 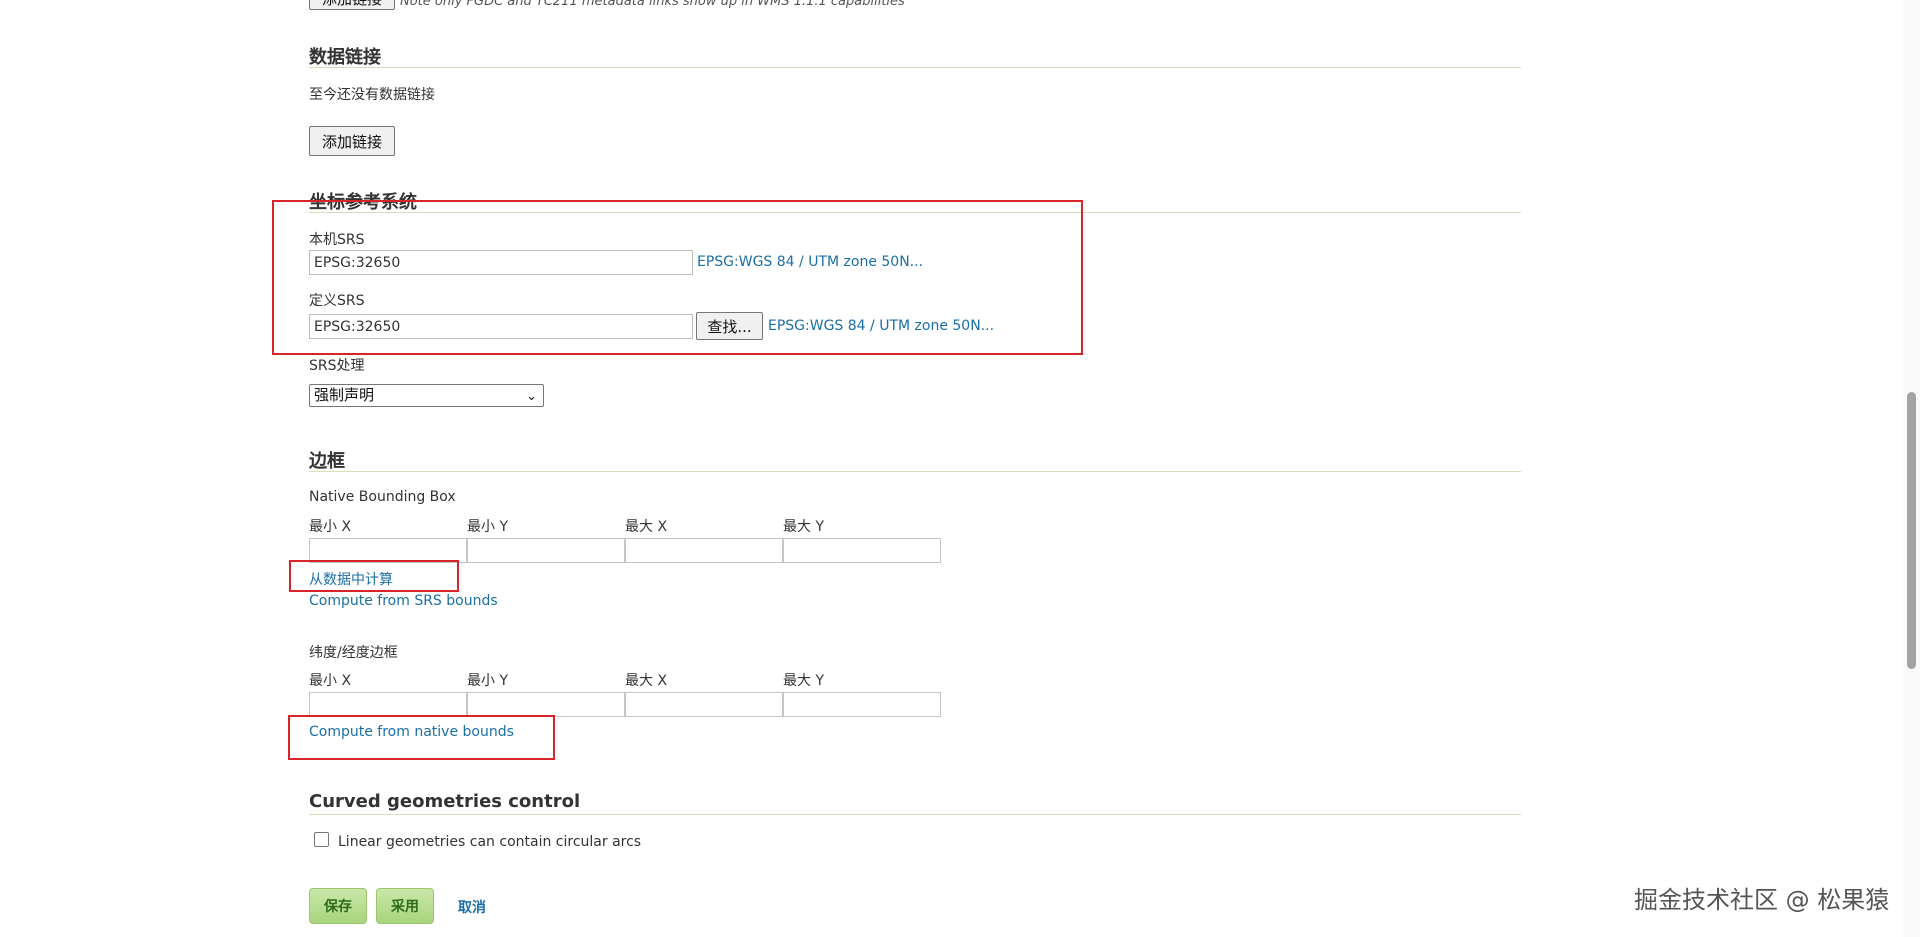 I want to click on add-data-link-label: 添加链接, so click(x=351, y=141).